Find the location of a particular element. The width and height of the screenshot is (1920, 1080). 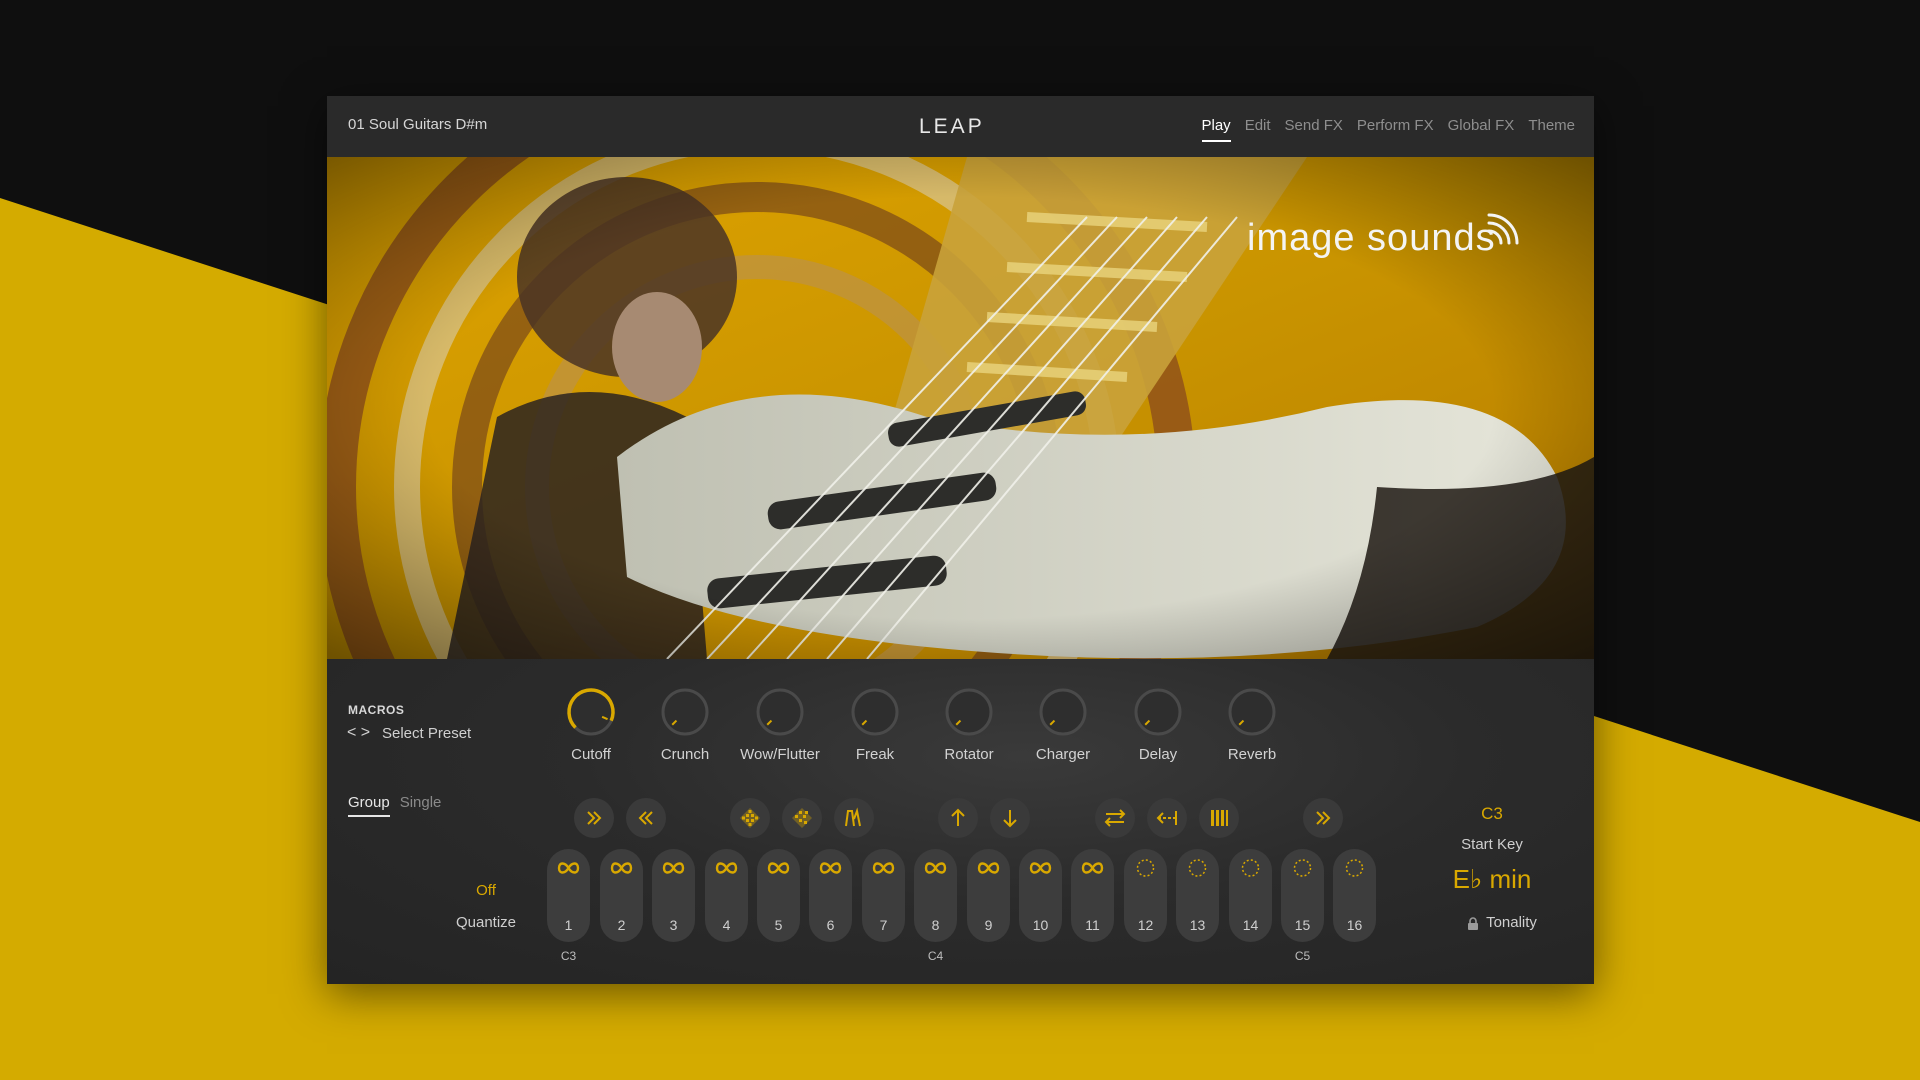

pad-number: 8 is located at coordinates (935, 925).